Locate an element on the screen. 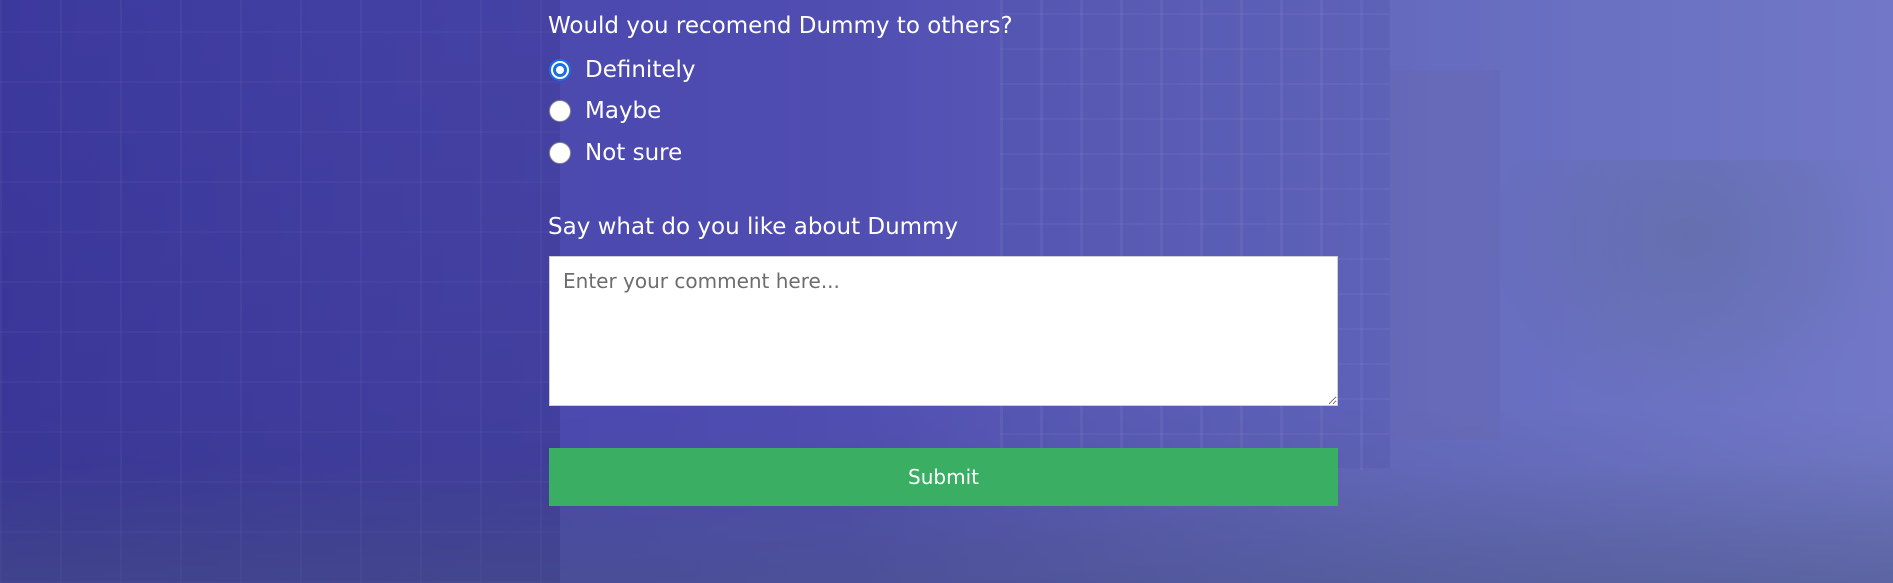 This screenshot has height=583, width=1893. radio-option-definitely: Definitely is located at coordinates (622, 70).